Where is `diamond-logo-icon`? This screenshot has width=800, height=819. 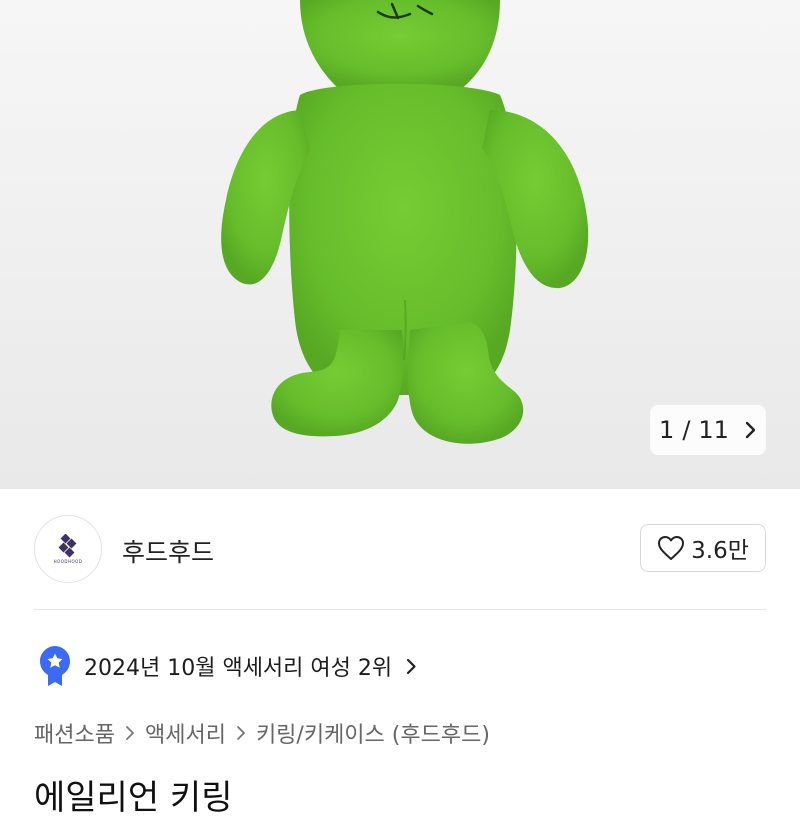
diamond-logo-icon is located at coordinates (67, 546).